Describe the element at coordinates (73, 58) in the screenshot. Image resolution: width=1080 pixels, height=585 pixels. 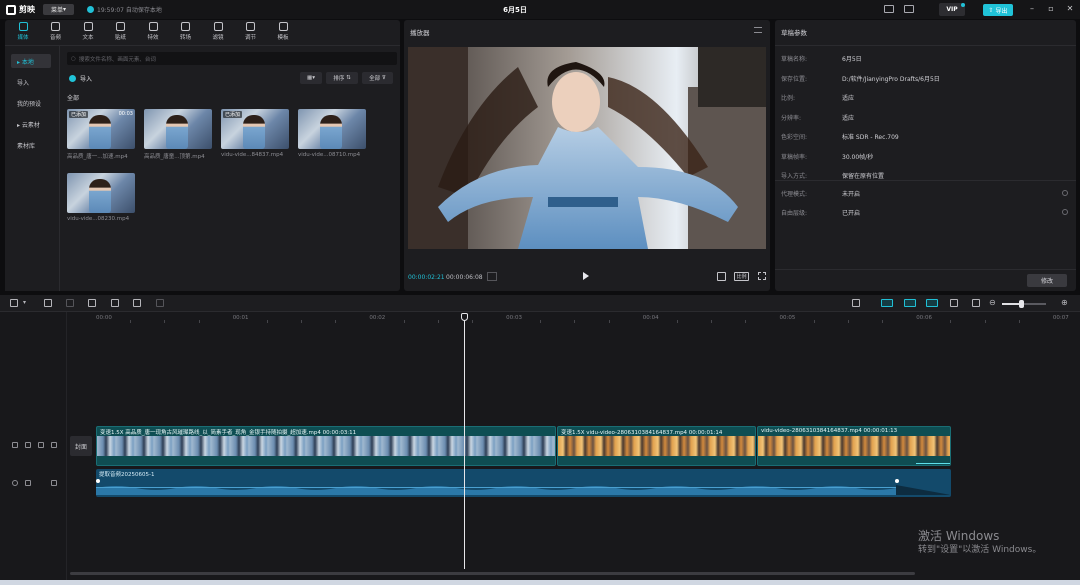
I see `search-icon: ○` at that location.